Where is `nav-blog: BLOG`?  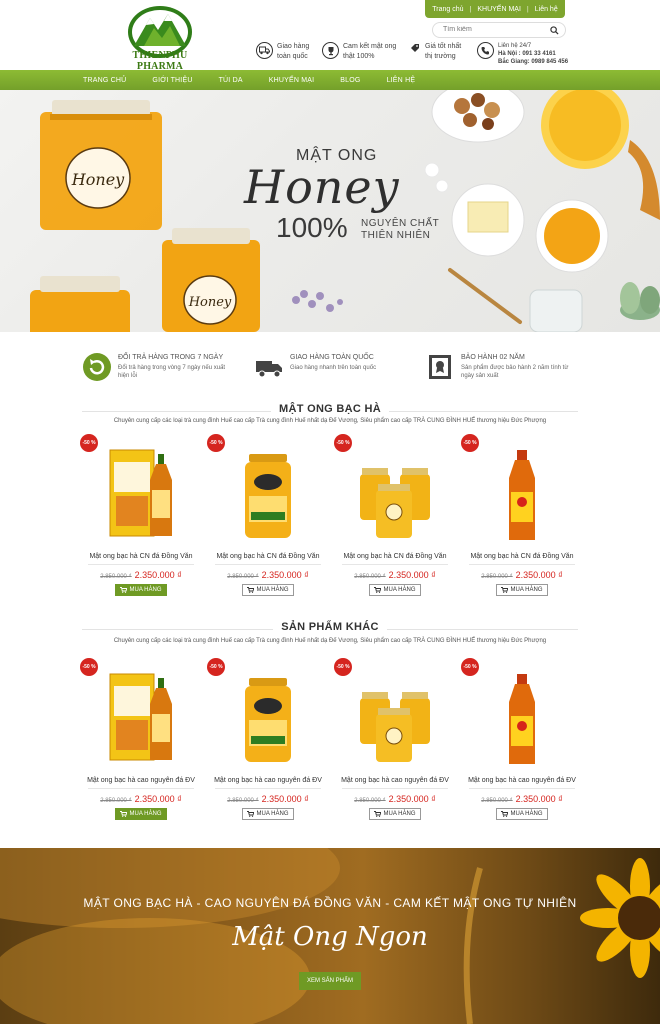
nav-blog: BLOG is located at coordinates (350, 80).